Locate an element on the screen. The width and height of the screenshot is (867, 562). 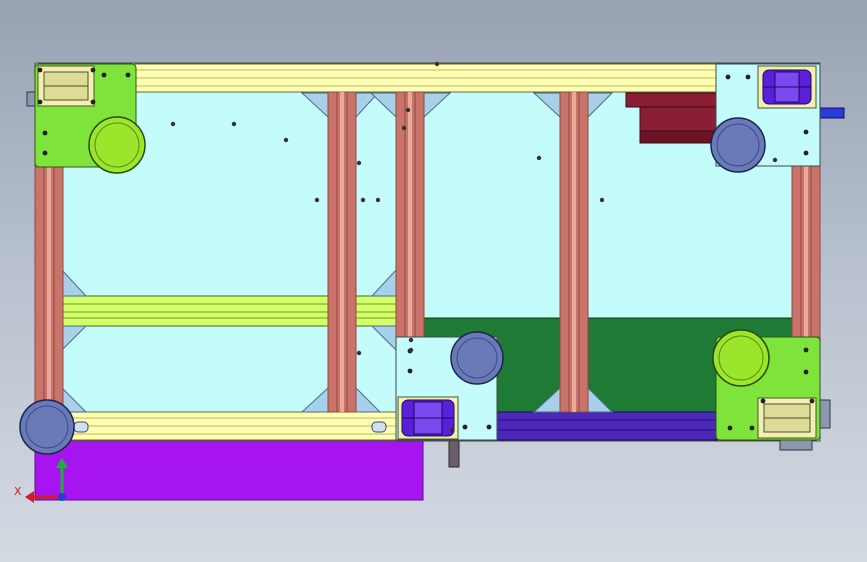
maroon-block is located at coordinates (671, 118).